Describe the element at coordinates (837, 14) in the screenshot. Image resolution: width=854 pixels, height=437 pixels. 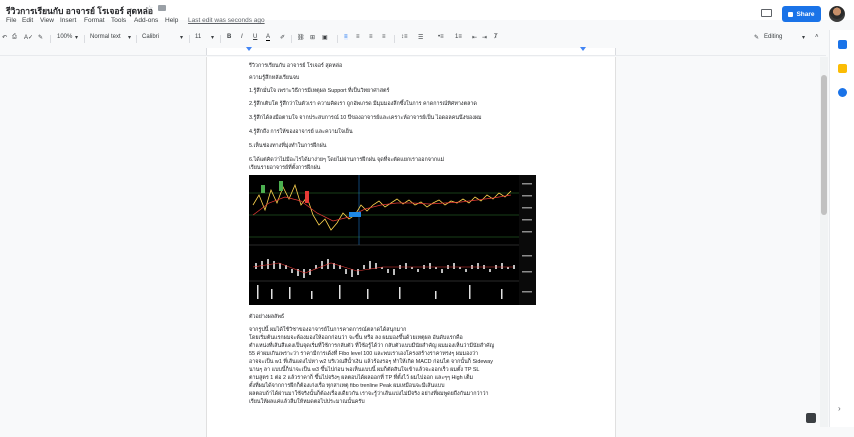
I see `avatar` at that location.